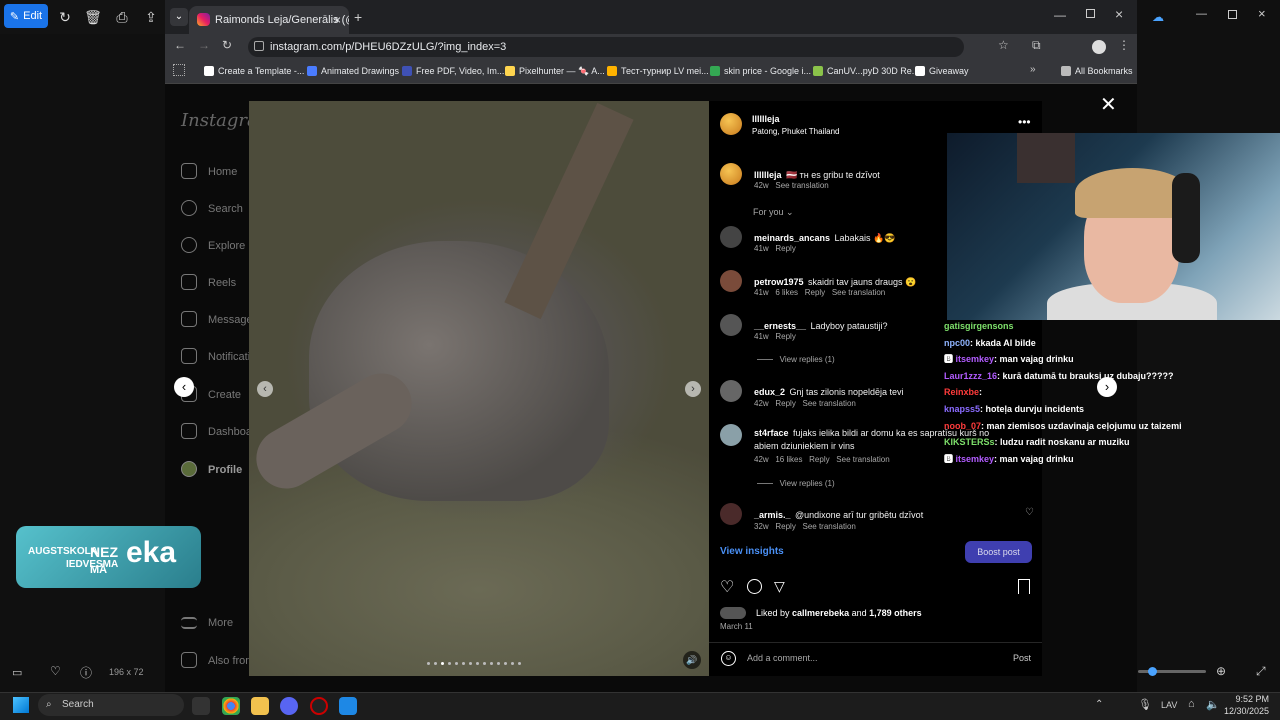 The width and height of the screenshot is (1280, 720). What do you see at coordinates (1201, 14) in the screenshot?
I see `app-minimize-icon: —` at bounding box center [1201, 14].